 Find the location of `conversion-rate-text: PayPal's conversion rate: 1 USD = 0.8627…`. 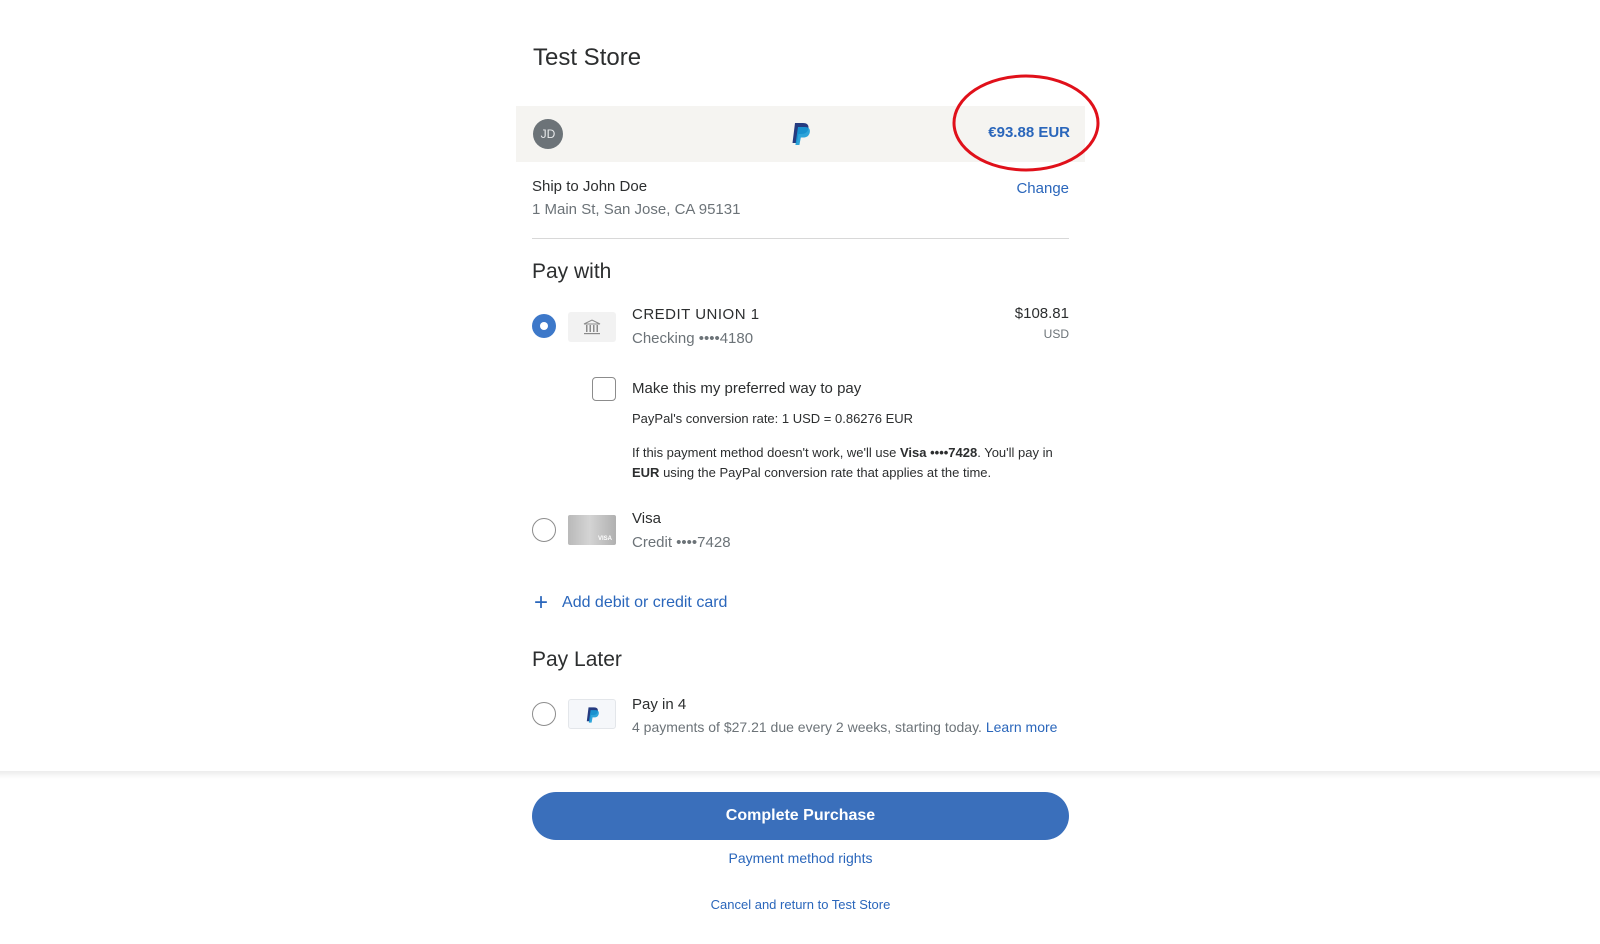

conversion-rate-text: PayPal's conversion rate: 1 USD = 0.8627… is located at coordinates (773, 418).